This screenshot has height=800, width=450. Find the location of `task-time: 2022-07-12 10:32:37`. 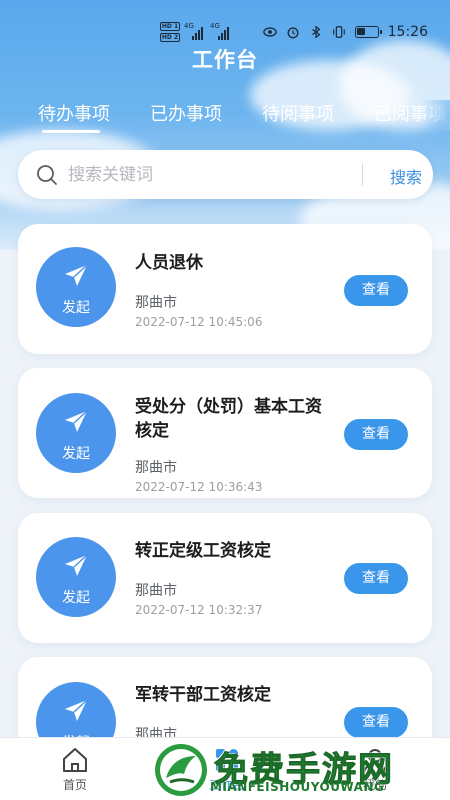

task-time: 2022-07-12 10:32:37 is located at coordinates (199, 610).